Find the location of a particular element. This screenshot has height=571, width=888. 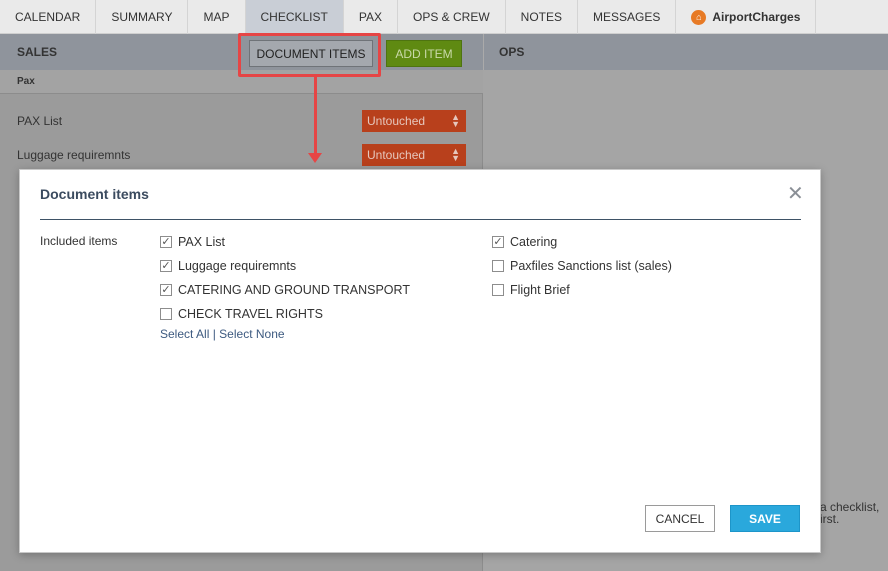

checkbox-item: ✓ PAX List is located at coordinates (285, 242).